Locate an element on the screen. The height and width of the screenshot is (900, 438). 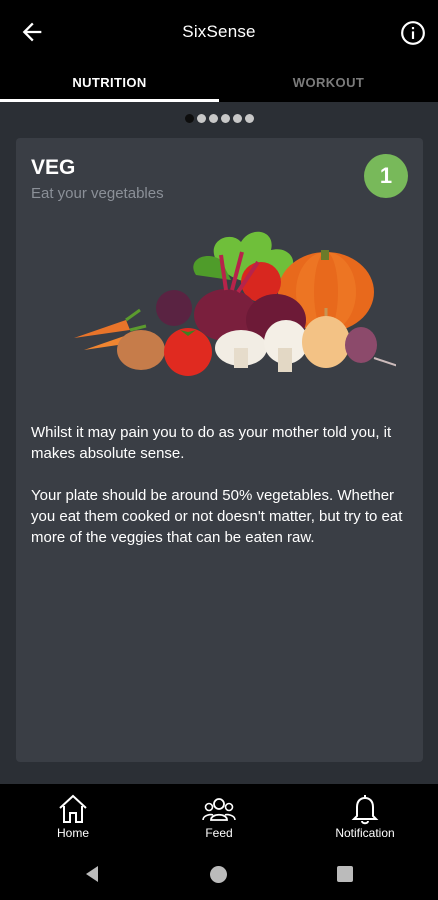
vegetables-illustration is located at coordinates (235, 303).